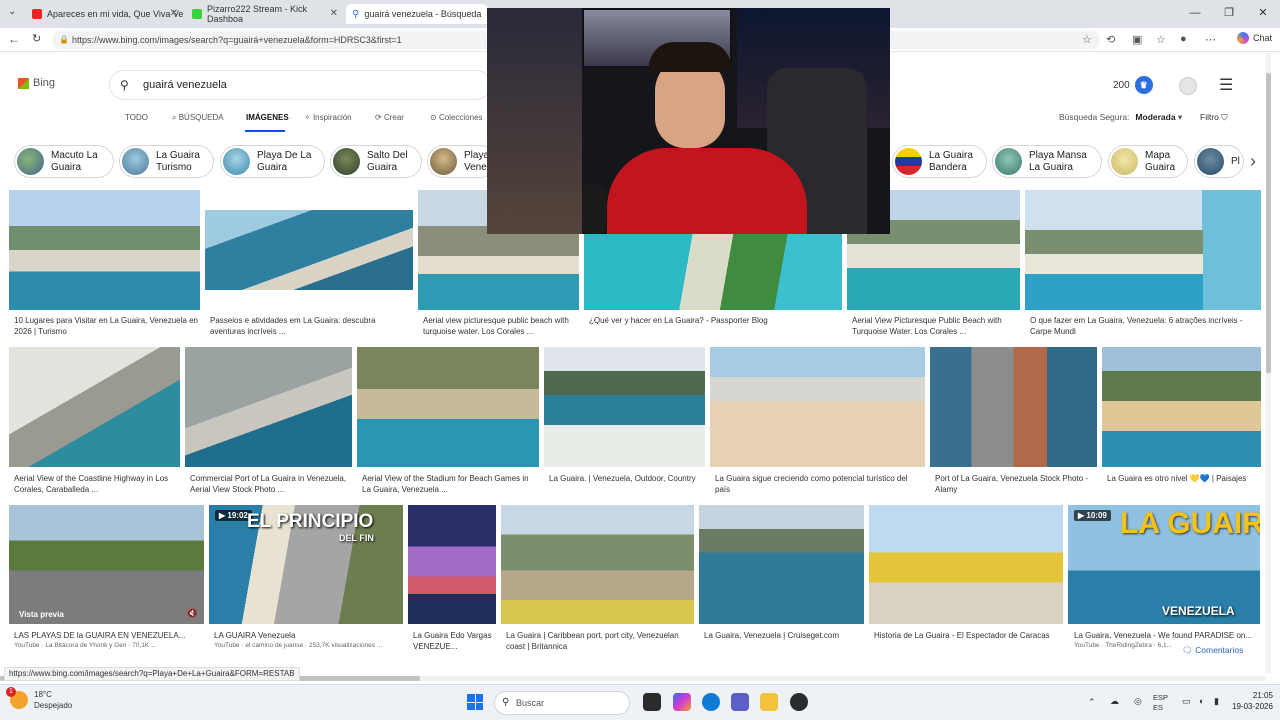 This screenshot has width=1280, height=720. I want to click on clock: 21:05 19-03-2026, so click(1252, 701).